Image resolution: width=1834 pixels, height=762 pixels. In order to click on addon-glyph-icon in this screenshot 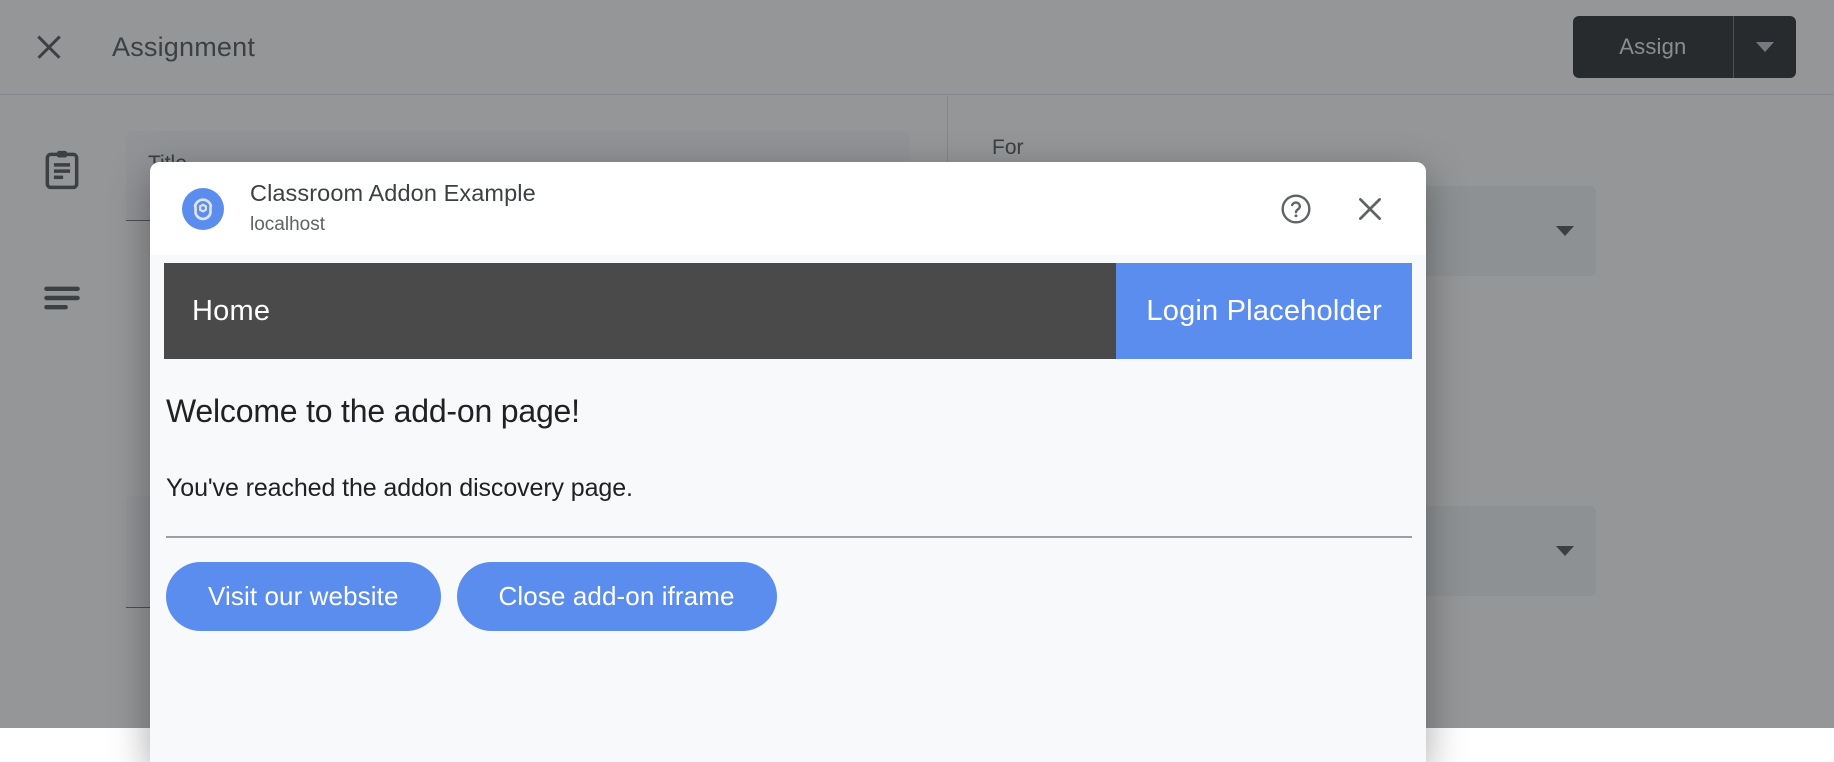, I will do `click(203, 209)`.